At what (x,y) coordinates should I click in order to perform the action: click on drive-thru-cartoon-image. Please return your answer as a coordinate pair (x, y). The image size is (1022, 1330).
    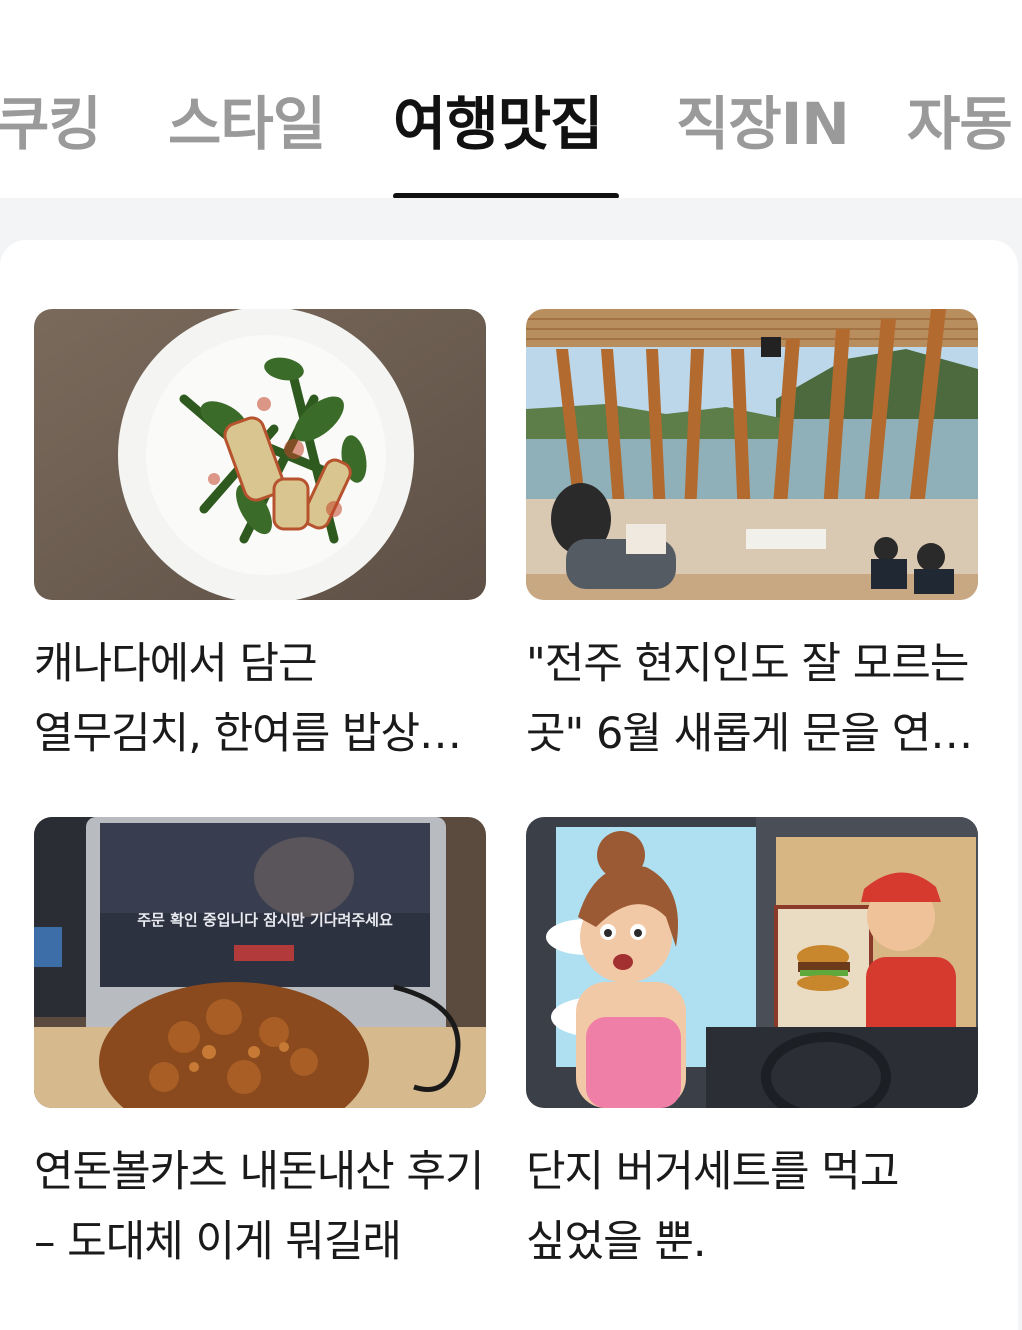
    Looking at the image, I should click on (752, 962).